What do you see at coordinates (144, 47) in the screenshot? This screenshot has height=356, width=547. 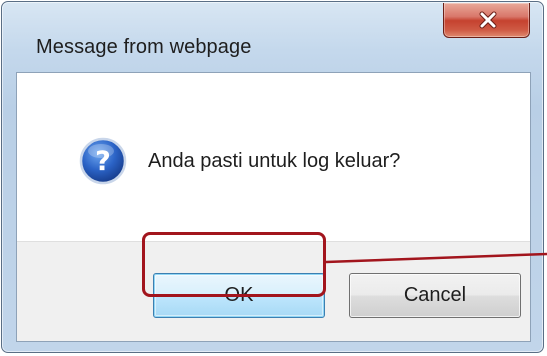 I see `dialog-title: Message from webpage` at bounding box center [144, 47].